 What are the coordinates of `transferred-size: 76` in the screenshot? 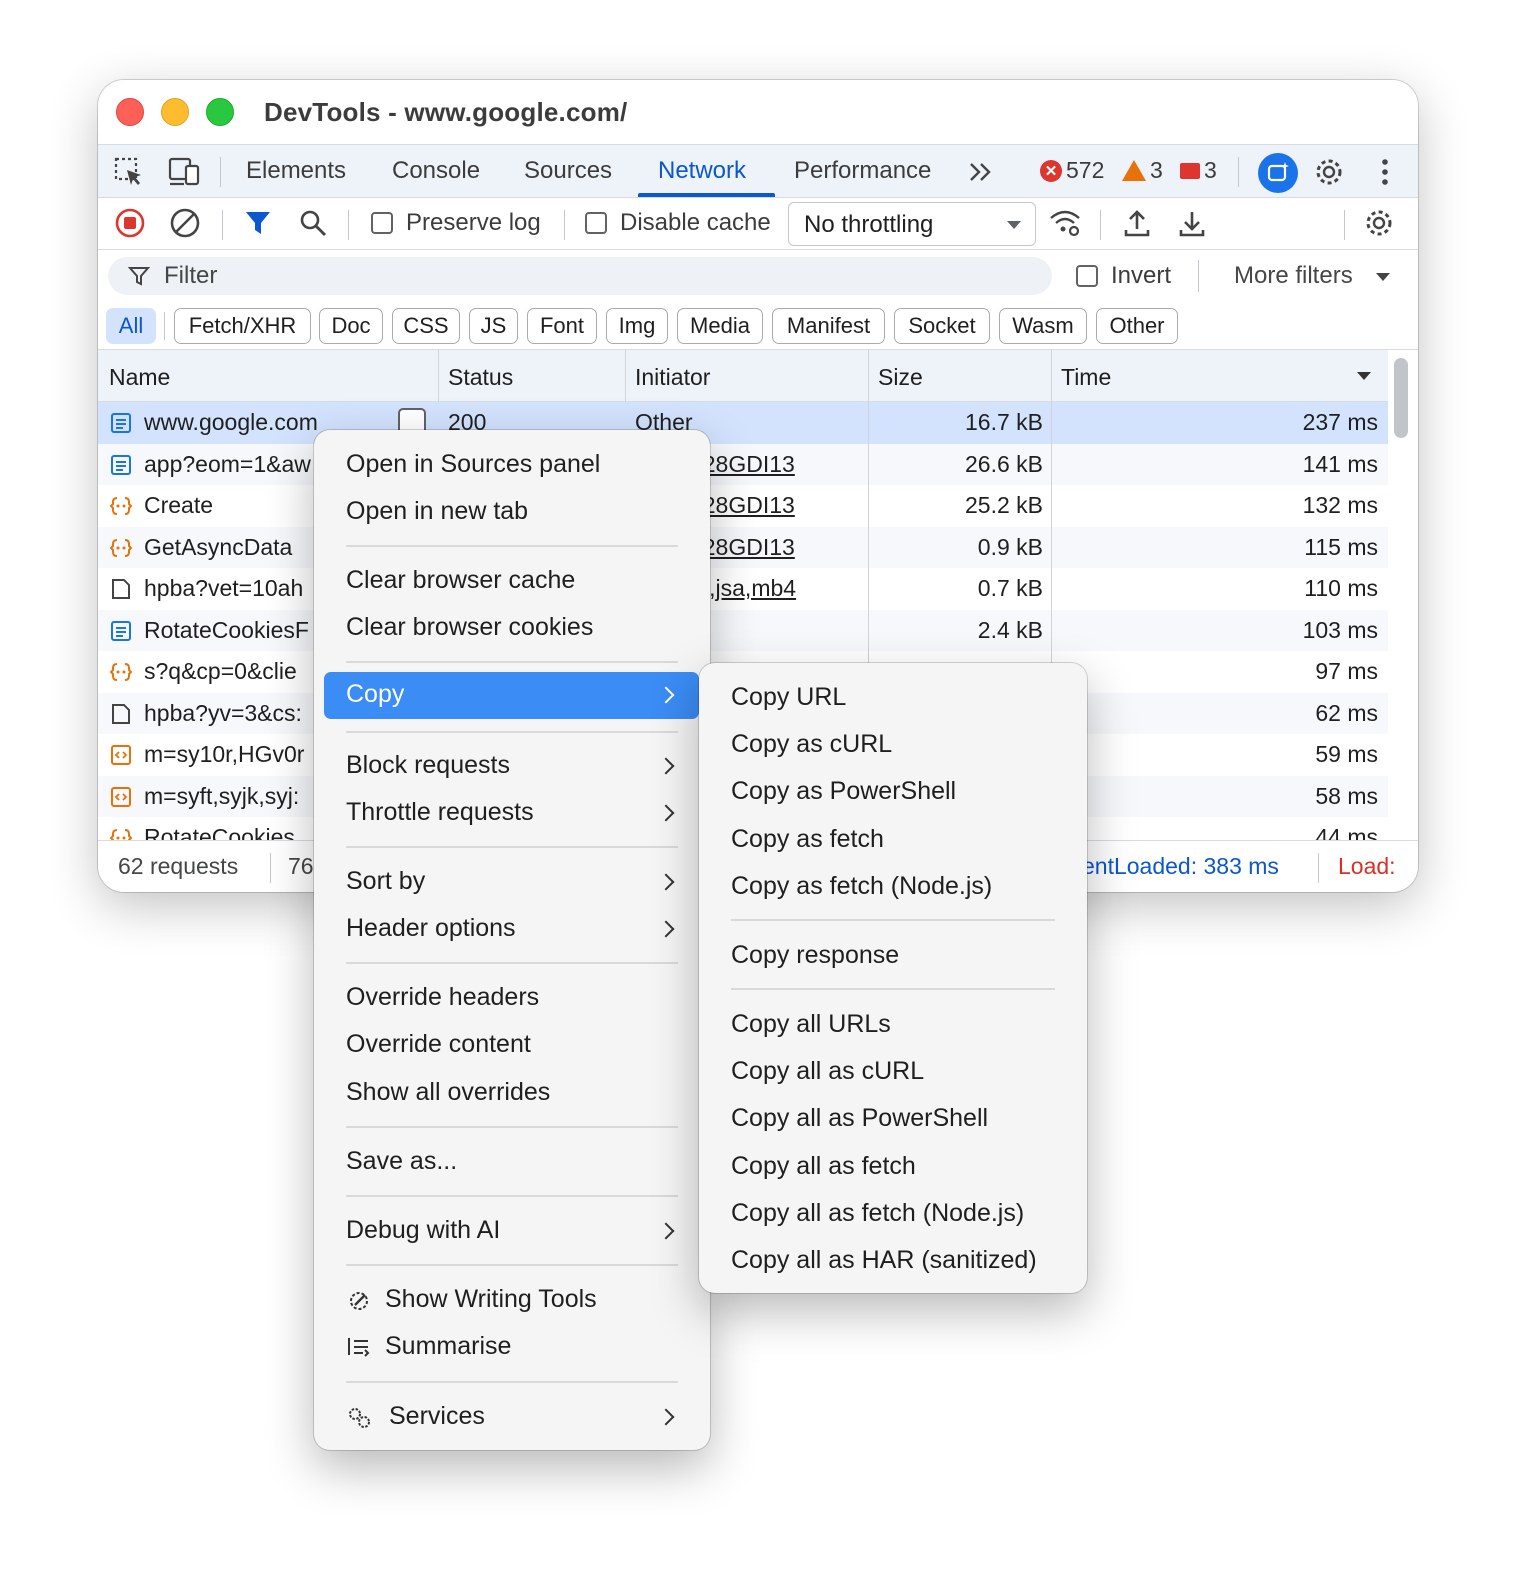 It's located at (301, 866).